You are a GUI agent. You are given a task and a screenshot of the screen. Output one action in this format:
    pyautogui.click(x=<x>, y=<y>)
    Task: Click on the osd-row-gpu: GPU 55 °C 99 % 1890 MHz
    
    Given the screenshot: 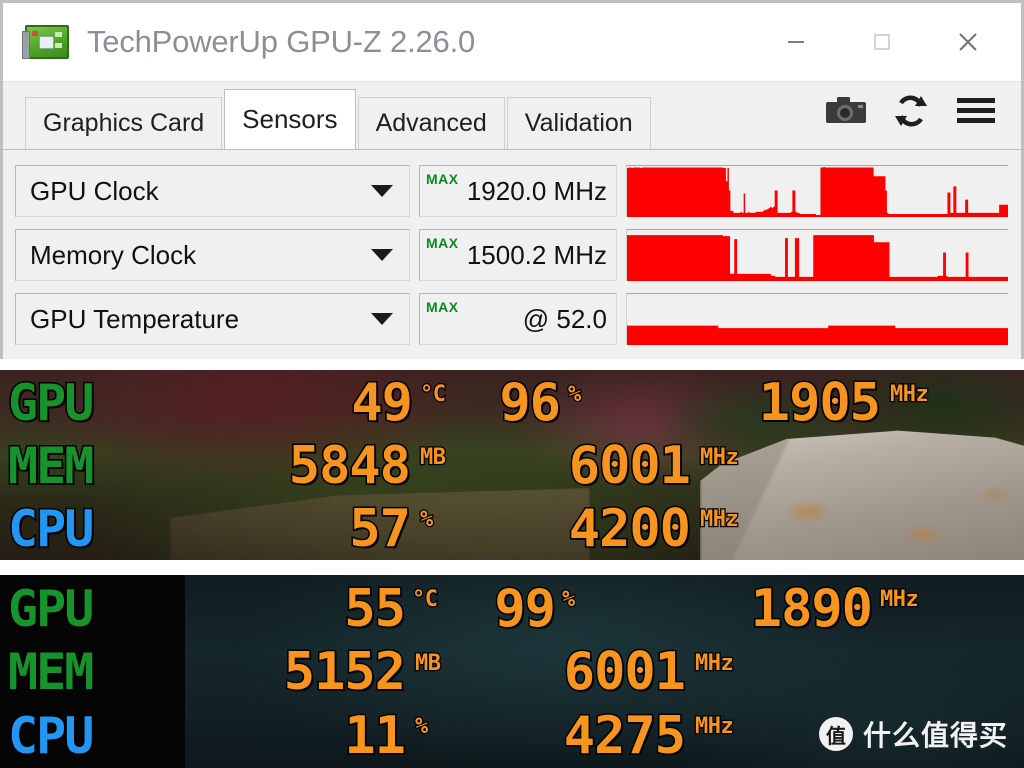 What is the action you would take?
    pyautogui.click(x=512, y=609)
    